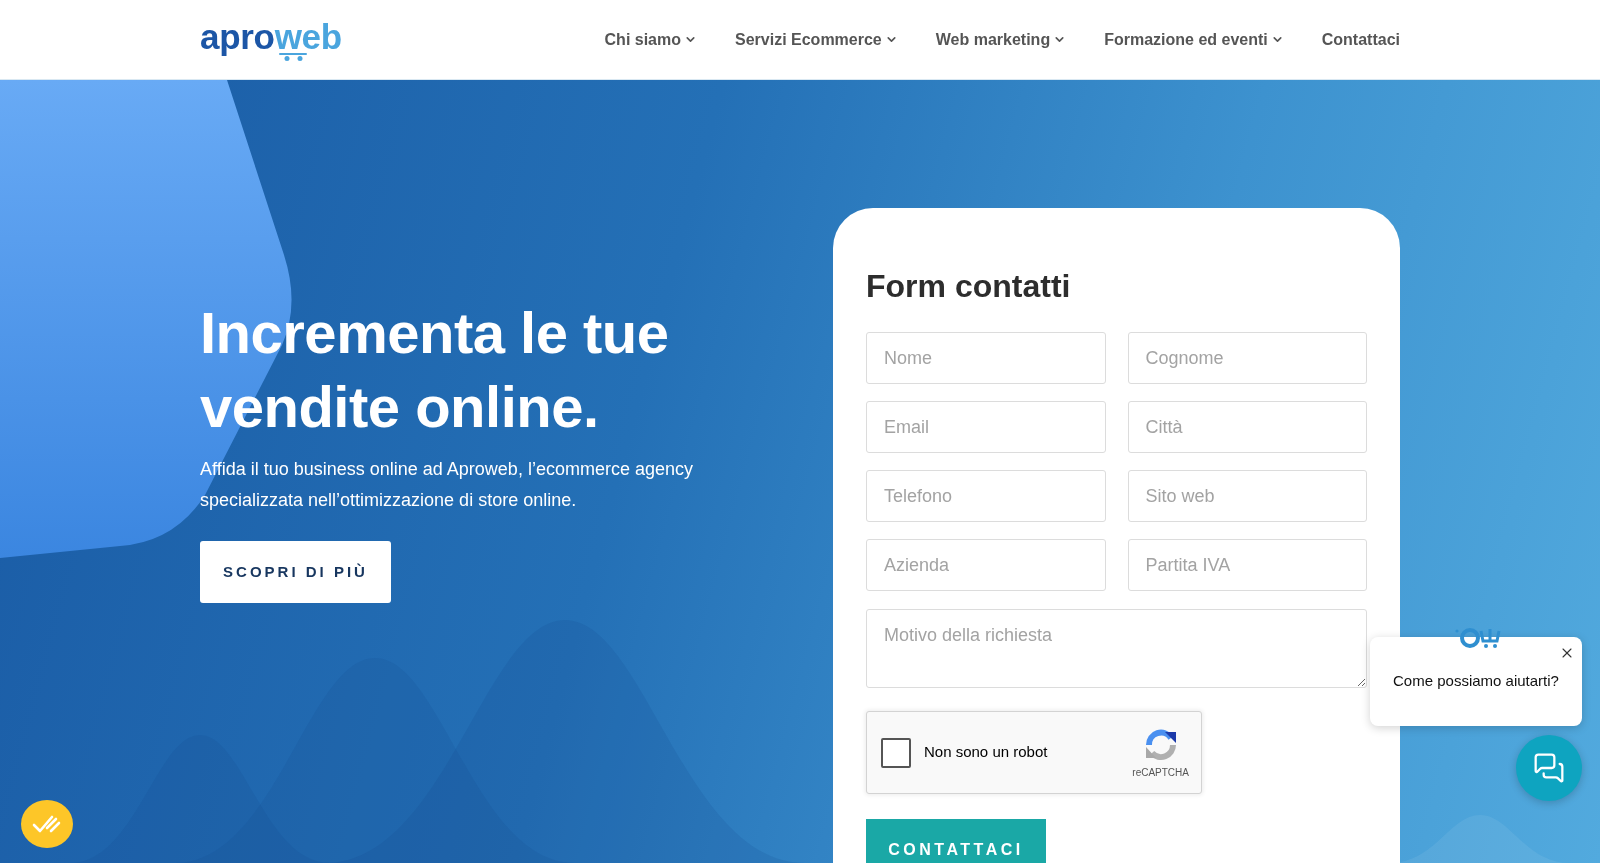 The image size is (1600, 863). Describe the element at coordinates (986, 427) in the screenshot. I see `input-field: Email` at that location.